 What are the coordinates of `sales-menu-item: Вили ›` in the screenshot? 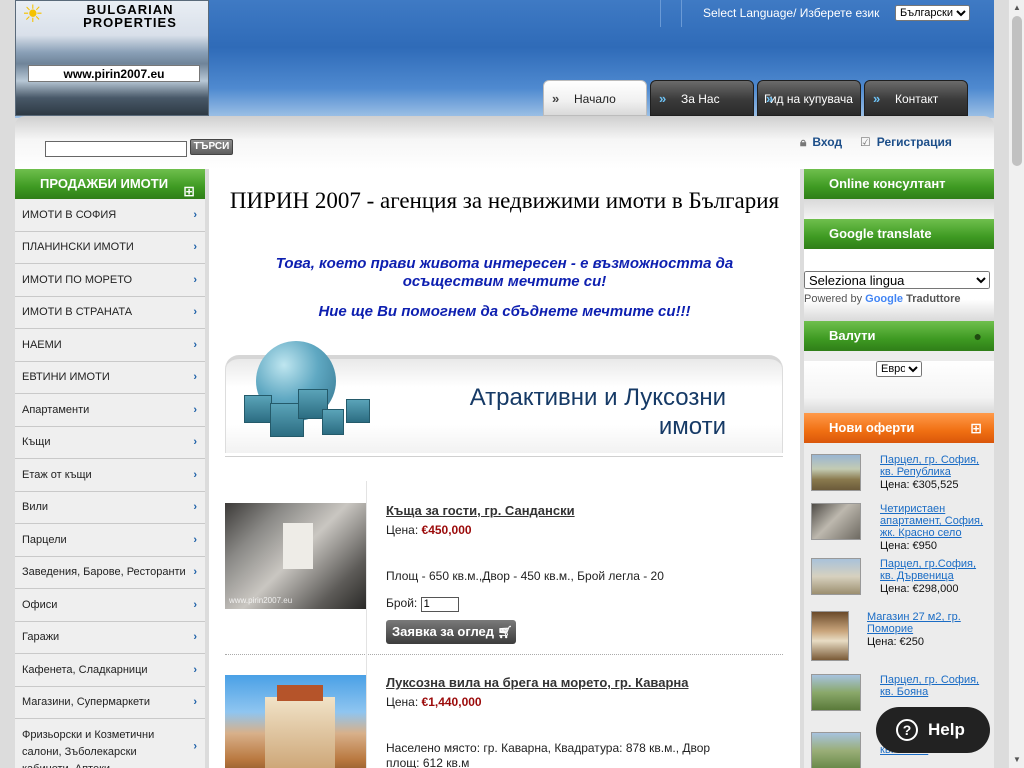 It's located at (110, 507).